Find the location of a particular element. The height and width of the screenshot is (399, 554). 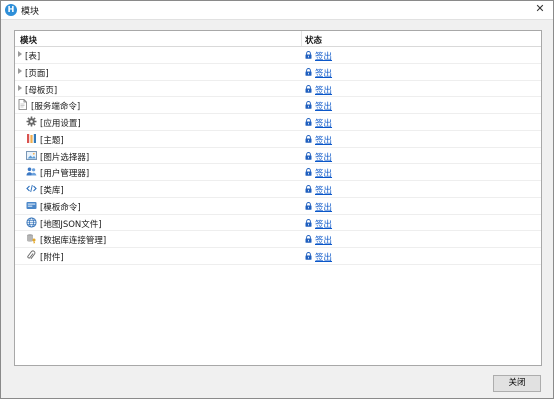

users-icon is located at coordinates (31, 171).